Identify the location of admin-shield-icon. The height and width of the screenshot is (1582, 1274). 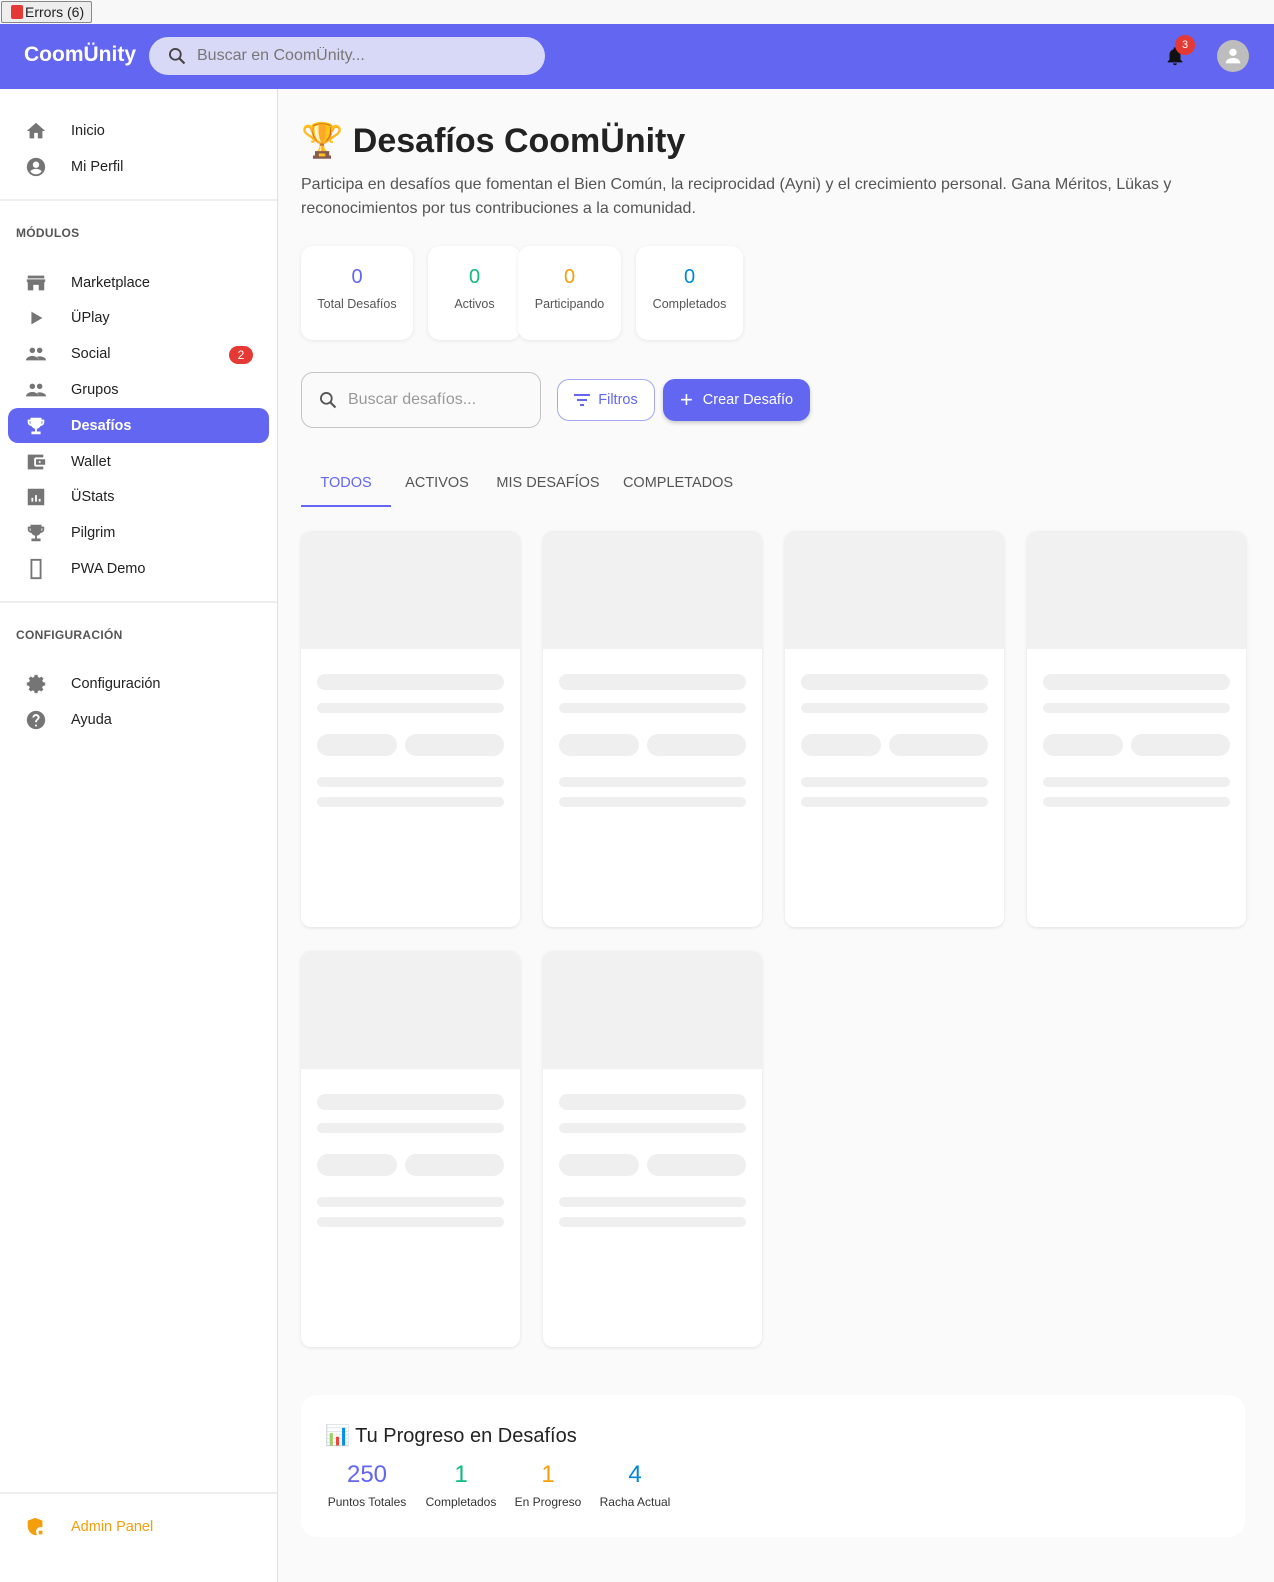
(36, 1527).